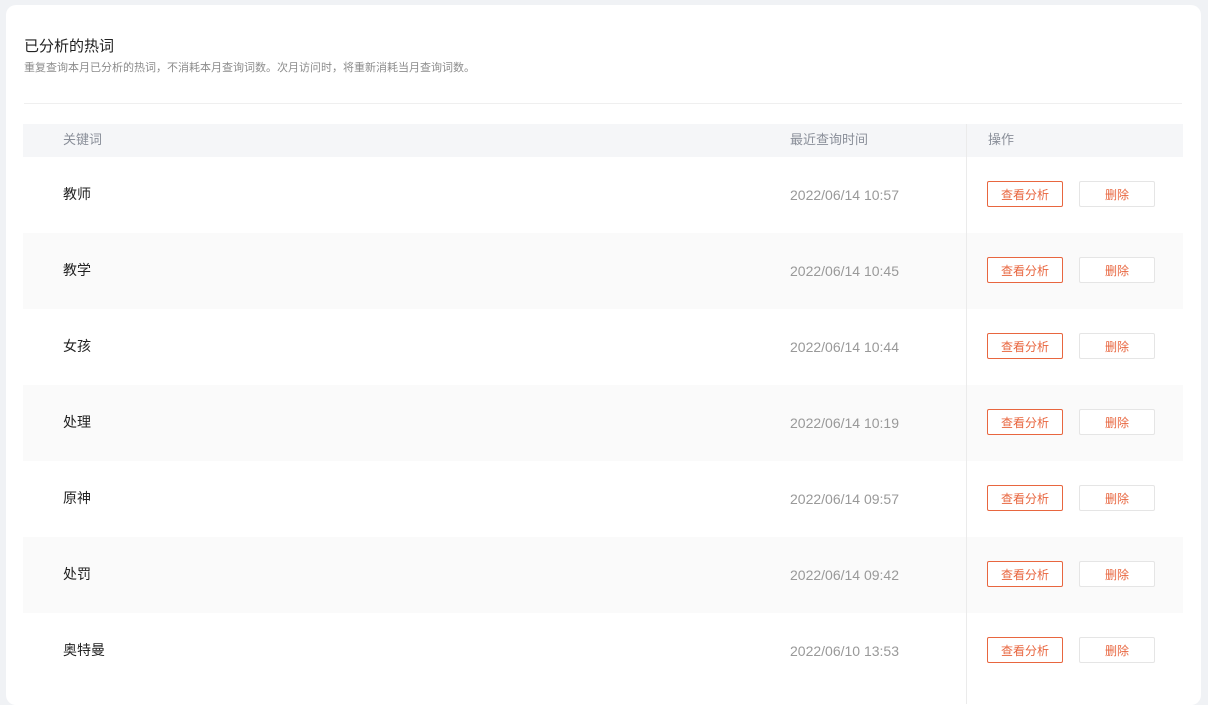 The width and height of the screenshot is (1208, 705). Describe the element at coordinates (844, 499) in the screenshot. I see `row-time: 2022/06/14 09:57` at that location.